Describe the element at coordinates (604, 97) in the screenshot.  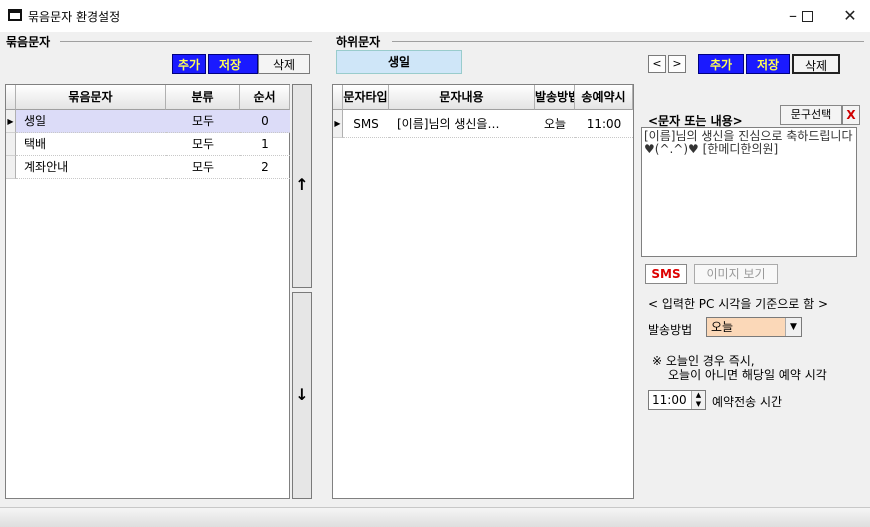
I see `col-header-time: 송예약시` at that location.